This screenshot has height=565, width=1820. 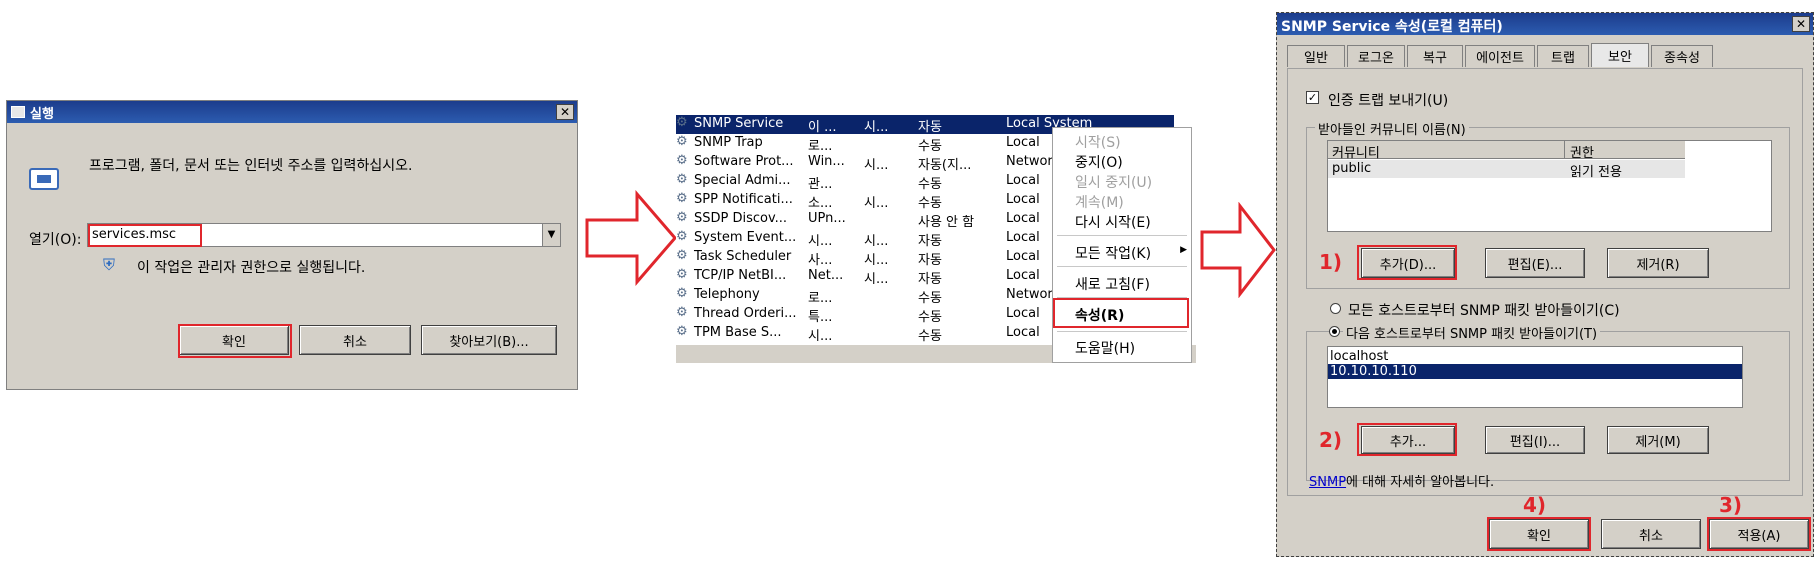 What do you see at coordinates (1114, 183) in the screenshot?
I see `menu-item-pause: 일시 중지(U)` at bounding box center [1114, 183].